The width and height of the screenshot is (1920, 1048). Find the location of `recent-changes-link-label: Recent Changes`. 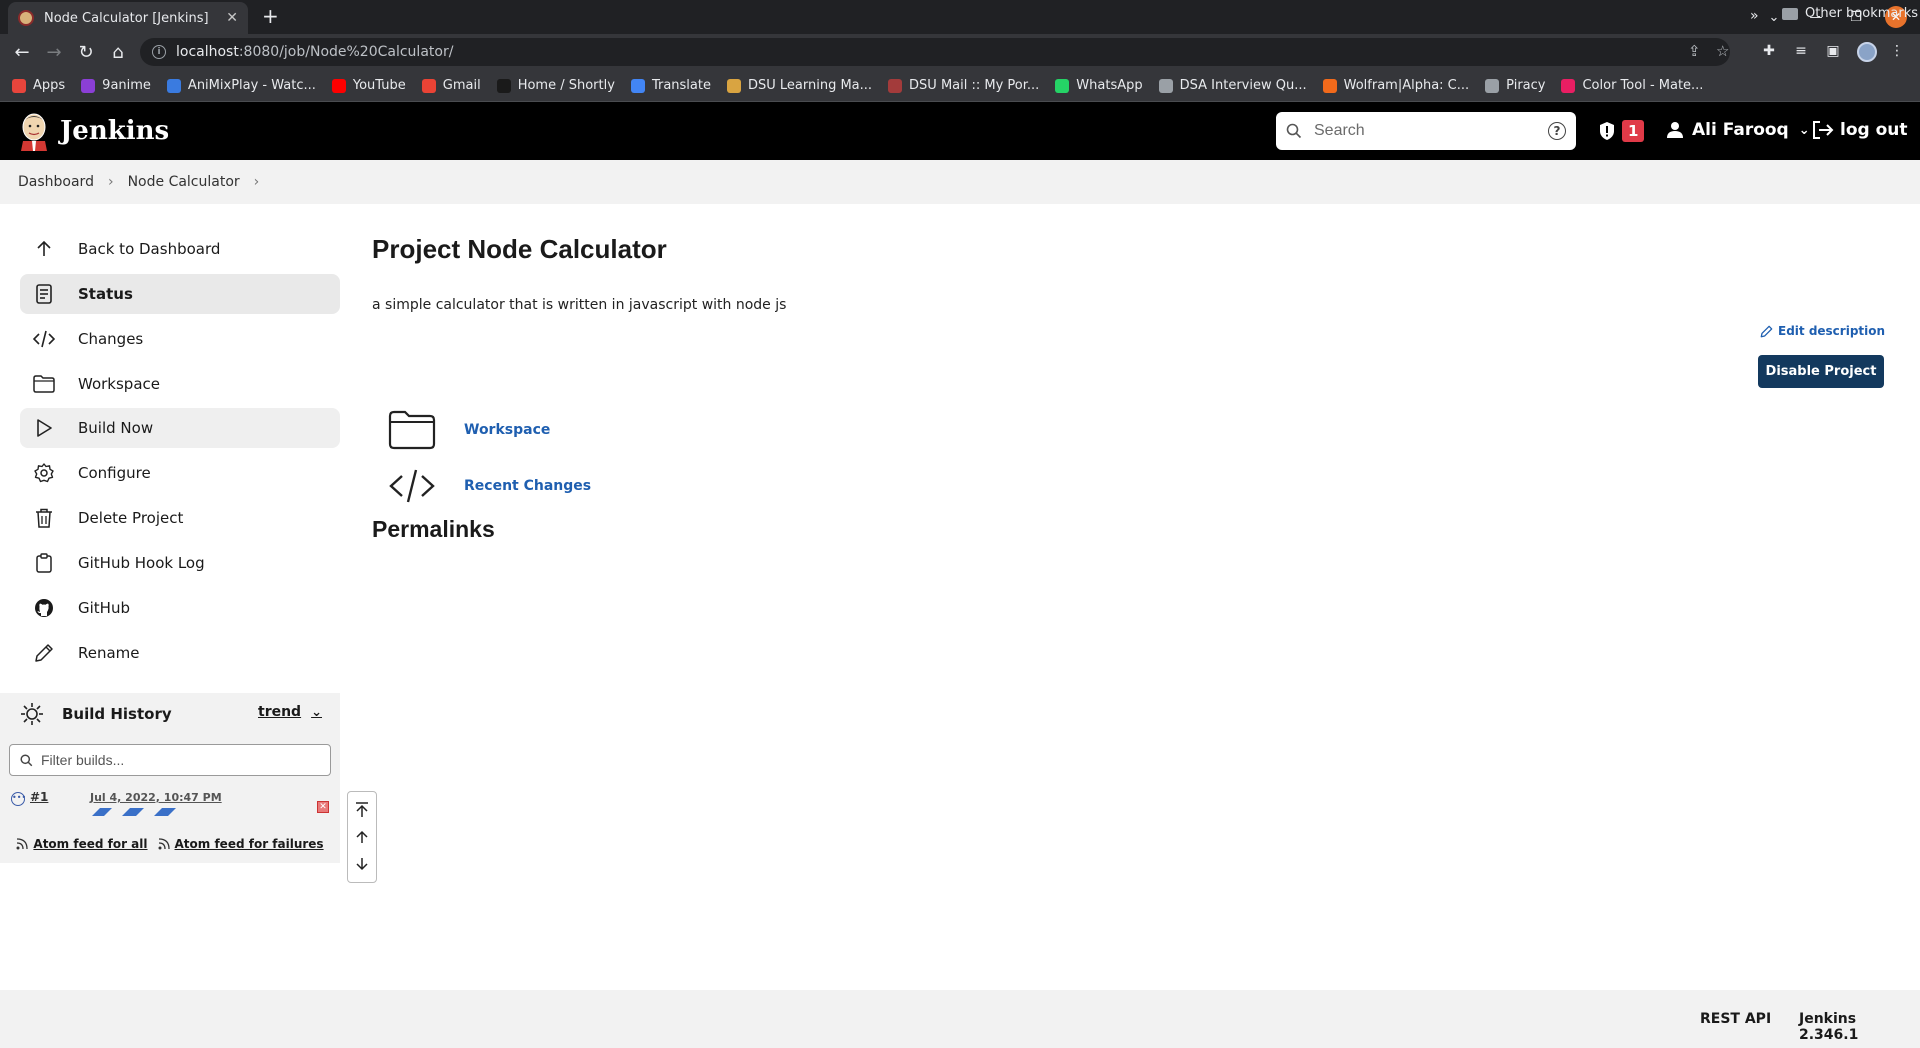

recent-changes-link-label: Recent Changes is located at coordinates (528, 486).